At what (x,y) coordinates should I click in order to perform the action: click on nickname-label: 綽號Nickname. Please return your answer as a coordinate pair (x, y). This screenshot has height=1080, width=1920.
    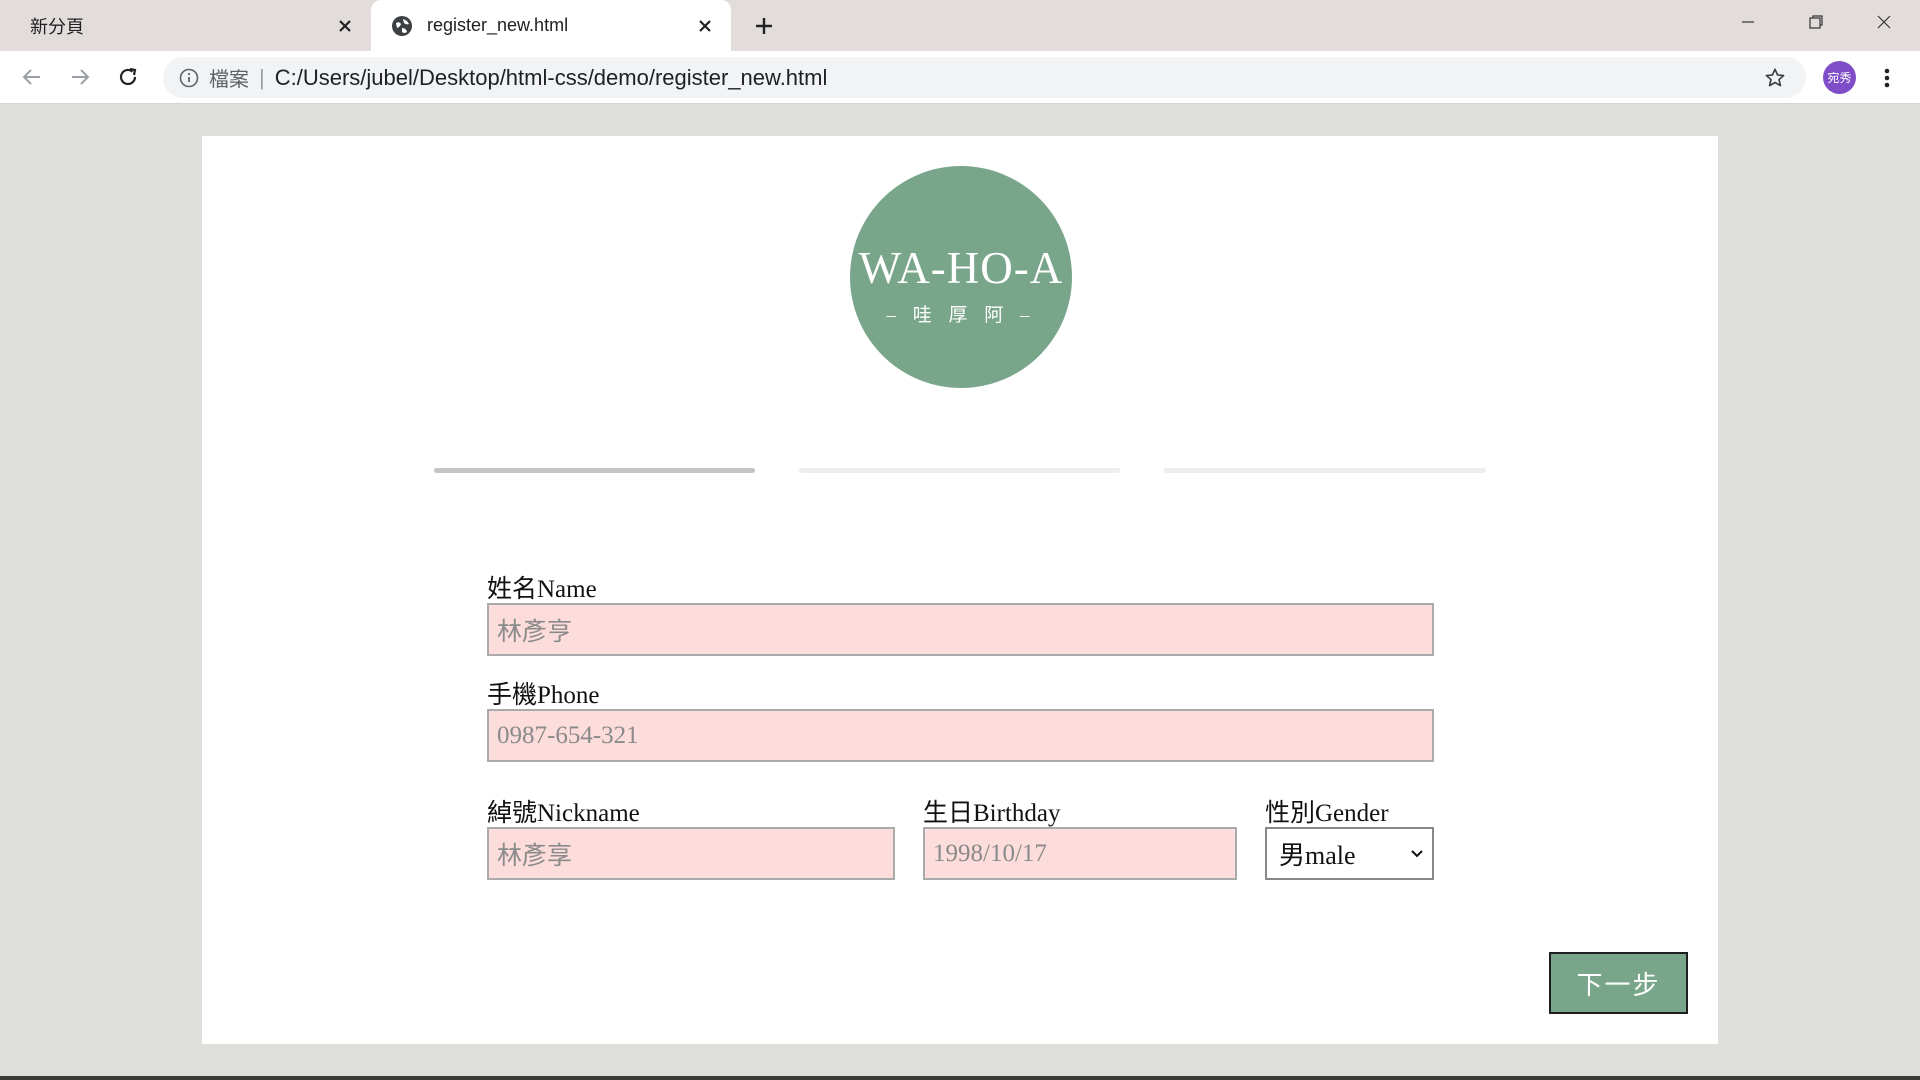
    Looking at the image, I should click on (563, 813).